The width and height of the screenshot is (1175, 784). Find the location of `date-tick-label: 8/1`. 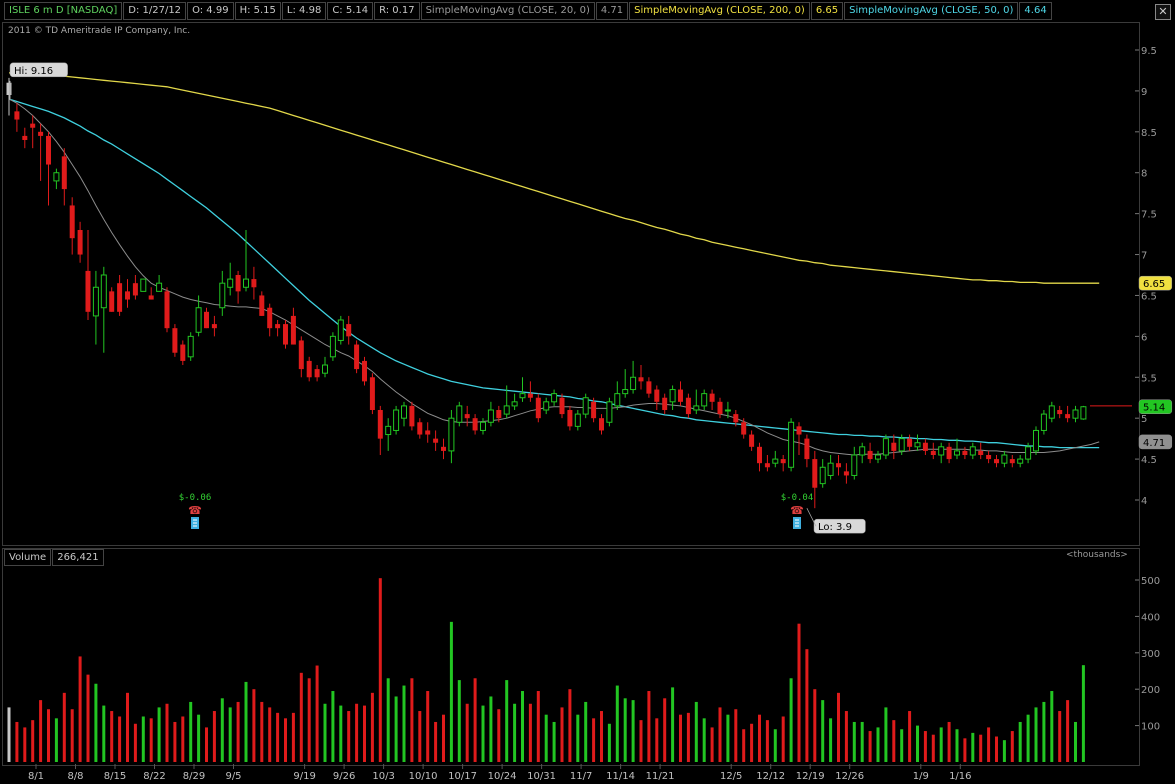

date-tick-label: 8/1 is located at coordinates (36, 776).